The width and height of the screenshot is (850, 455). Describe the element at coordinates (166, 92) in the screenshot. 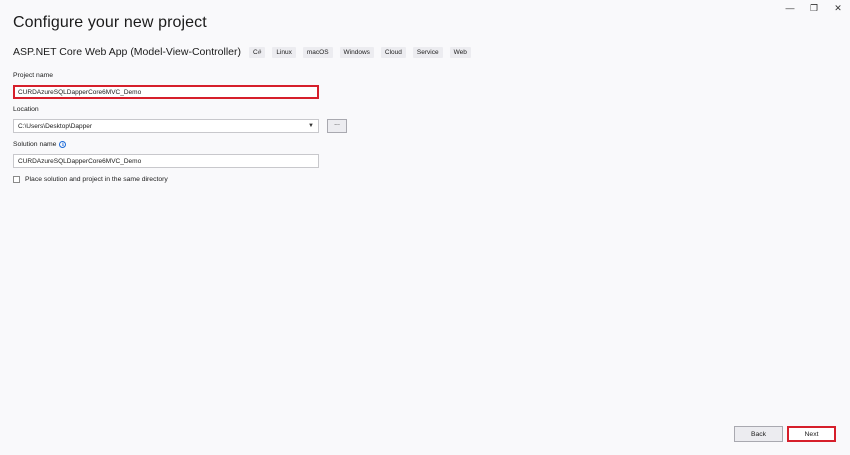

I see `project-name-input: CURDAzureSQLDapperCore6MVC_Demo` at that location.